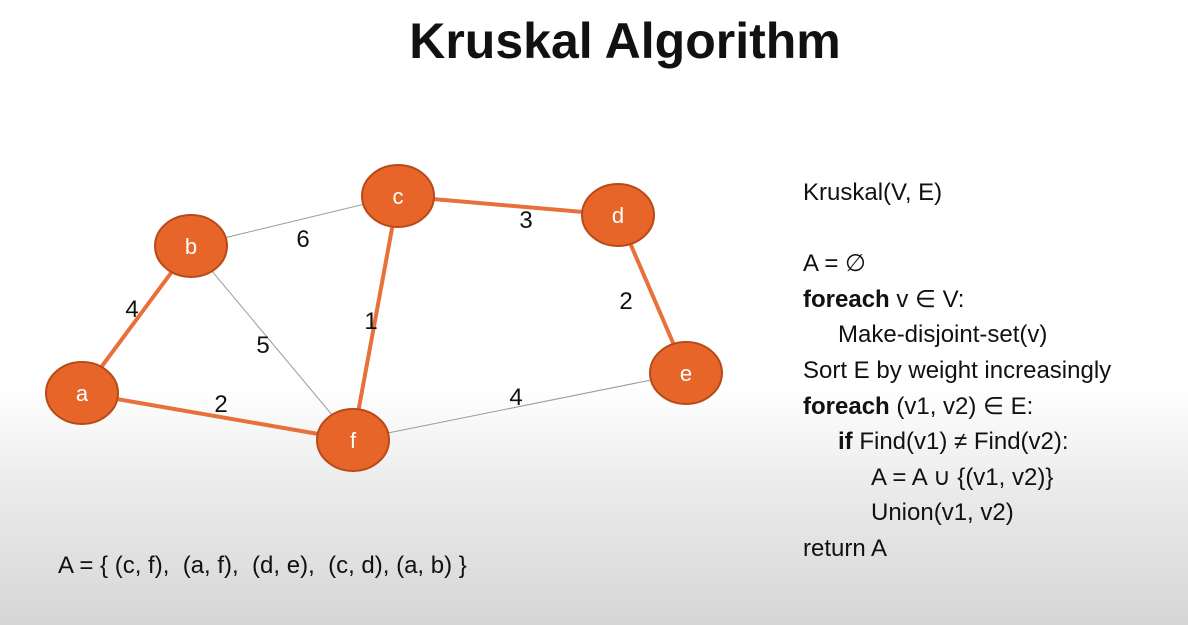 Image resolution: width=1188 pixels, height=625 pixels. I want to click on node-label-f: f, so click(353, 440).